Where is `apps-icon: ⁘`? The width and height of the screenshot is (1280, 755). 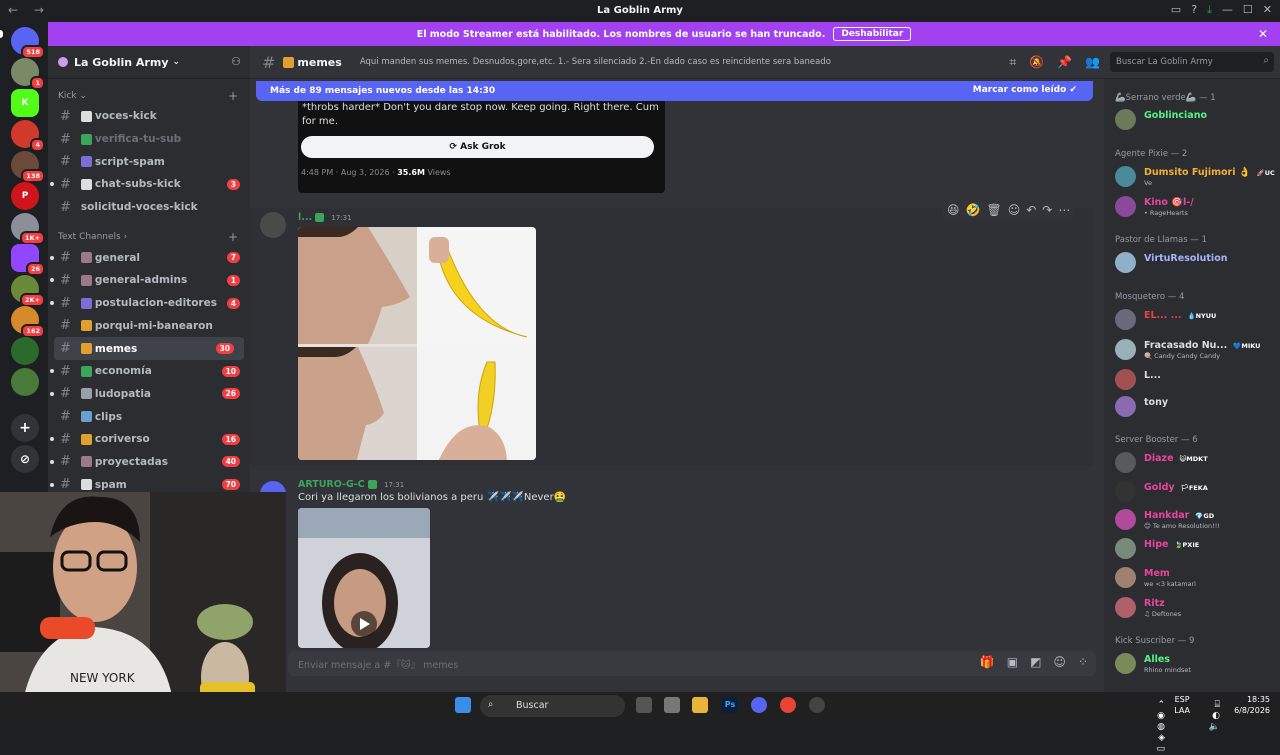 apps-icon: ⁘ is located at coordinates (1083, 662).